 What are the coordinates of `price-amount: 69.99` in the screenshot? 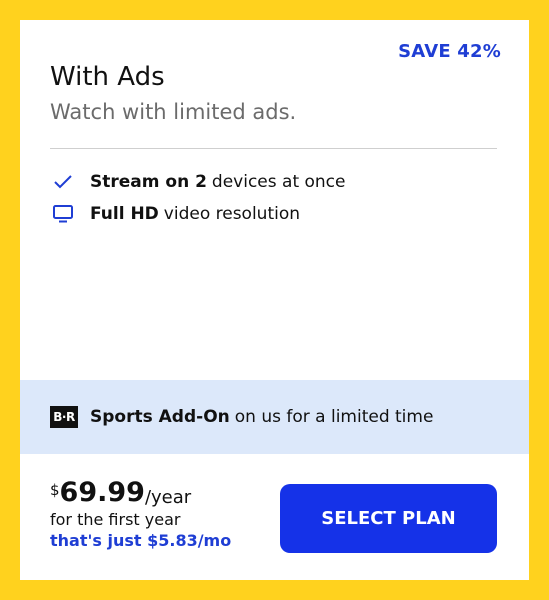 It's located at (102, 492).